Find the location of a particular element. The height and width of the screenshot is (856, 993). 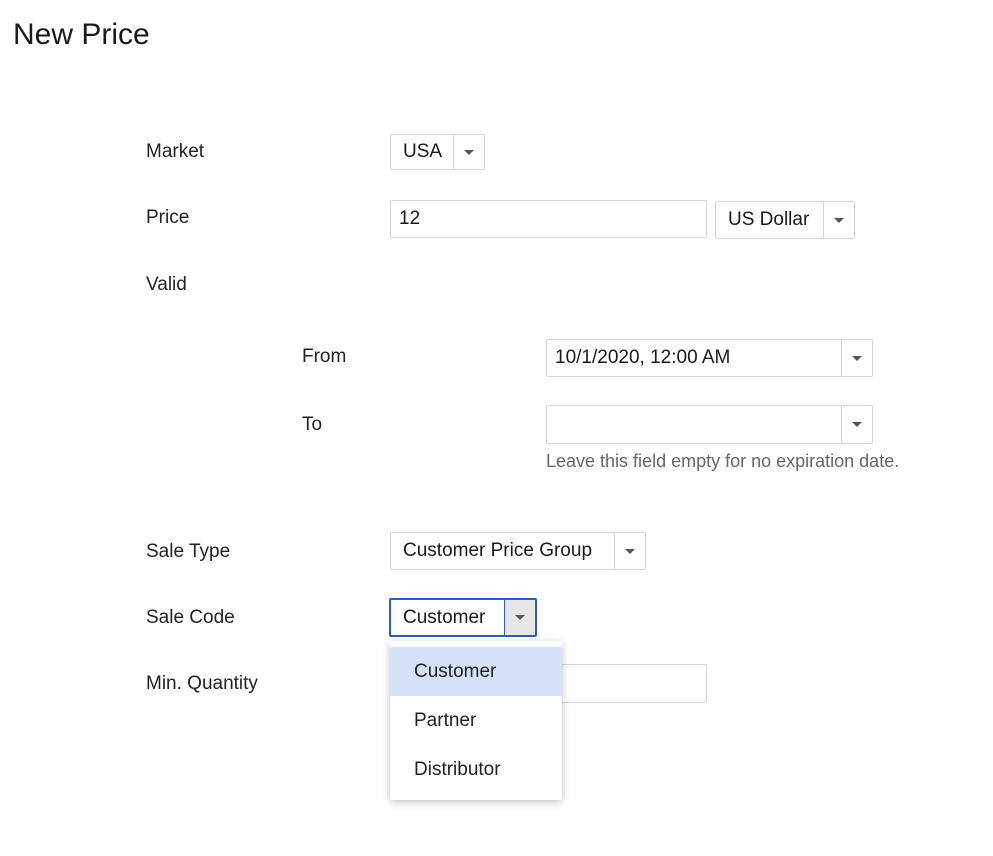

valid-from-datetime: 10/1/2020, 12:00 AM is located at coordinates (709, 358).